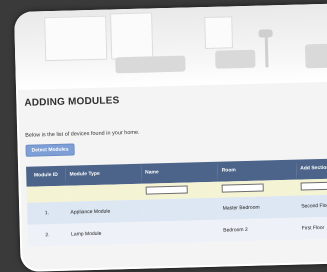 Image resolution: width=327 pixels, height=272 pixels. What do you see at coordinates (257, 170) in the screenshot?
I see `header-room: Room` at bounding box center [257, 170].